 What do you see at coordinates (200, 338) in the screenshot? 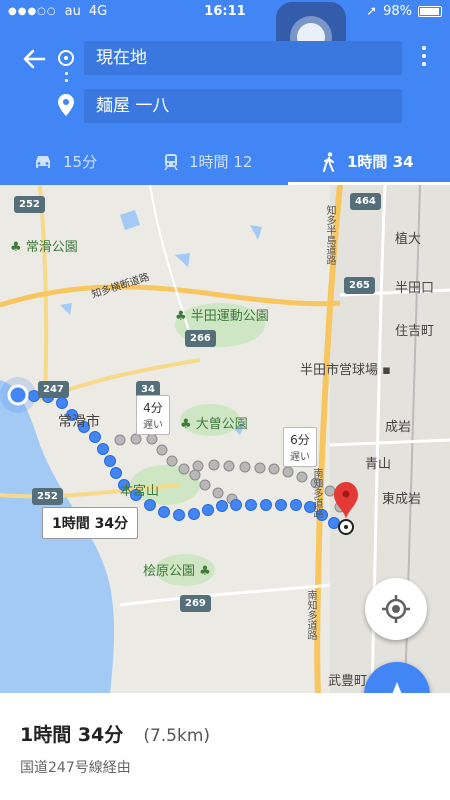
I see `route-shield: 266` at bounding box center [200, 338].